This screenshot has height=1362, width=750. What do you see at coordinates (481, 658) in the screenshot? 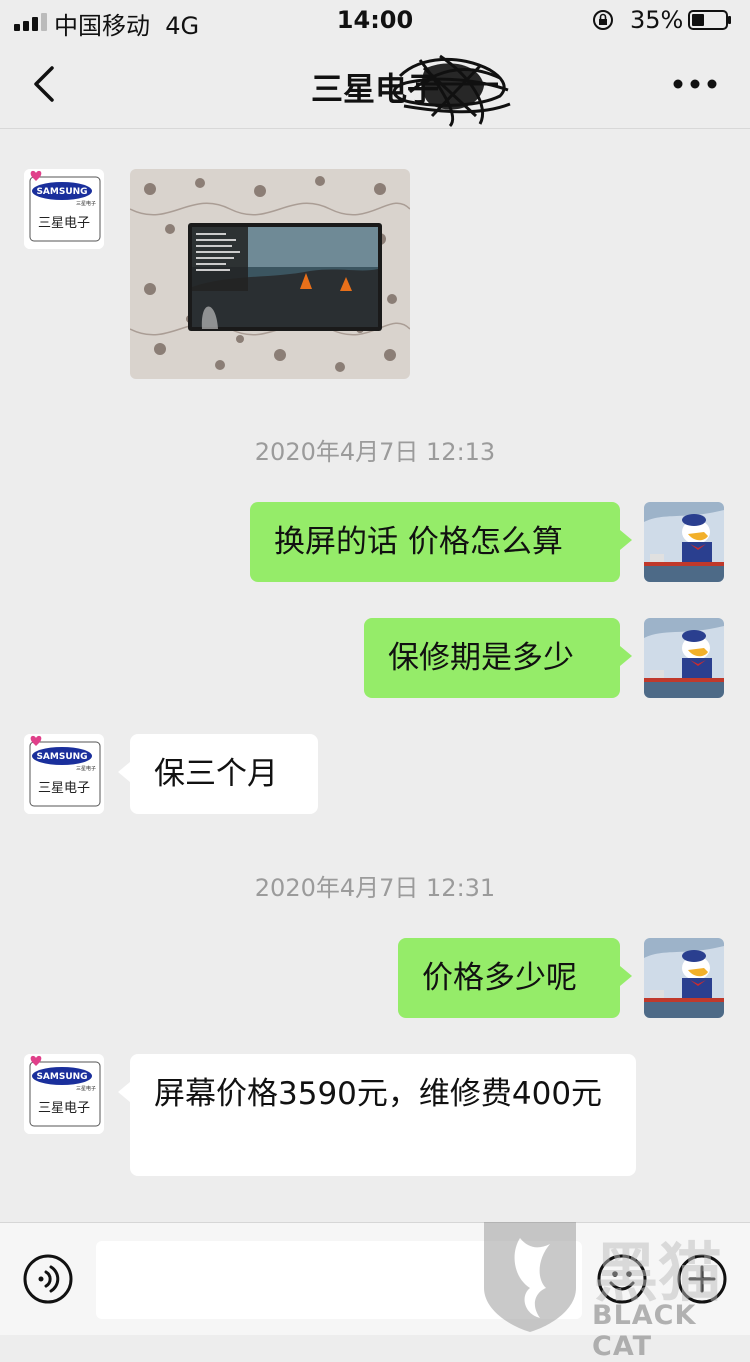
I see `message-text: 保修期是多少` at bounding box center [481, 658].